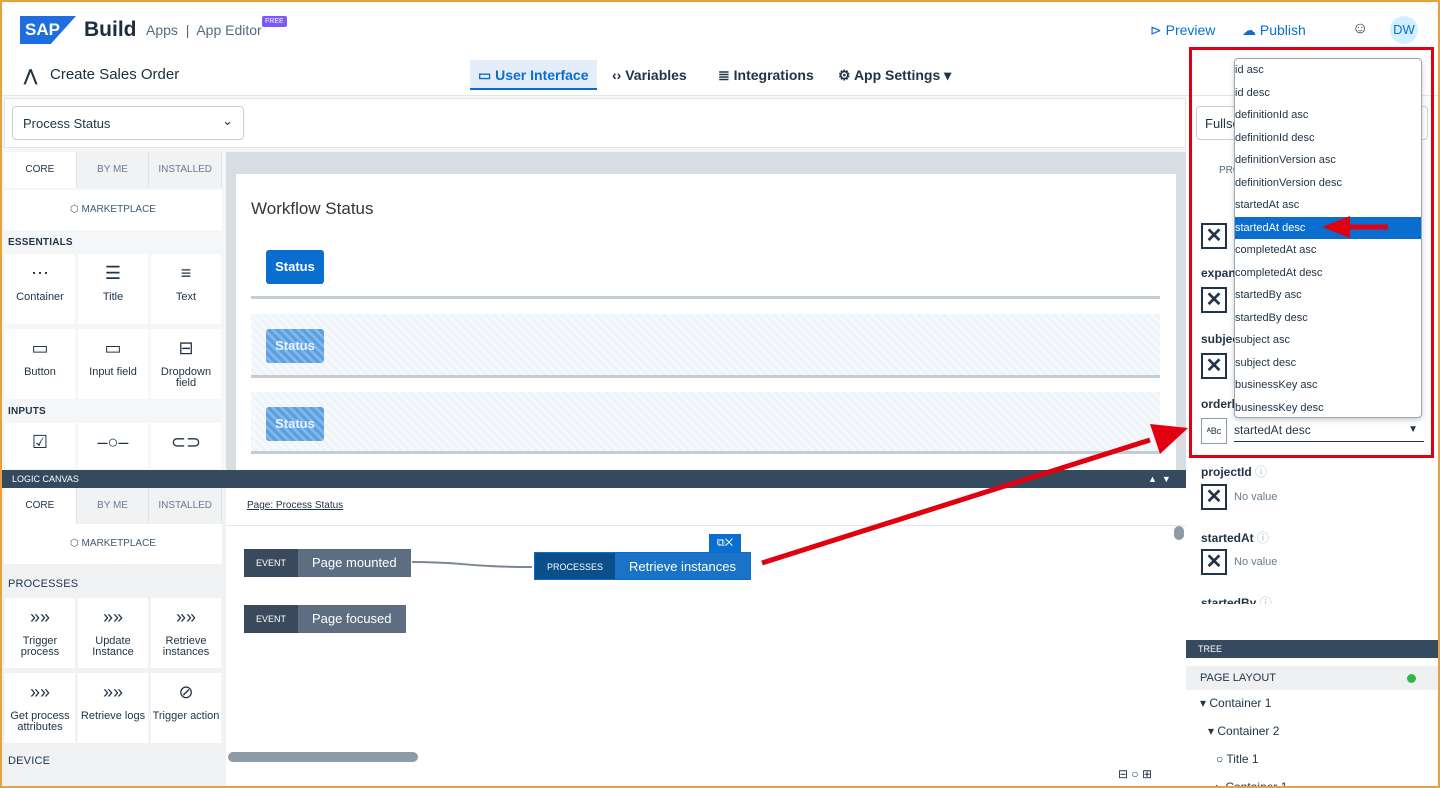 This screenshot has width=1440, height=788. I want to click on flow-trigger-action: ⊘ Trigger action, so click(186, 708).